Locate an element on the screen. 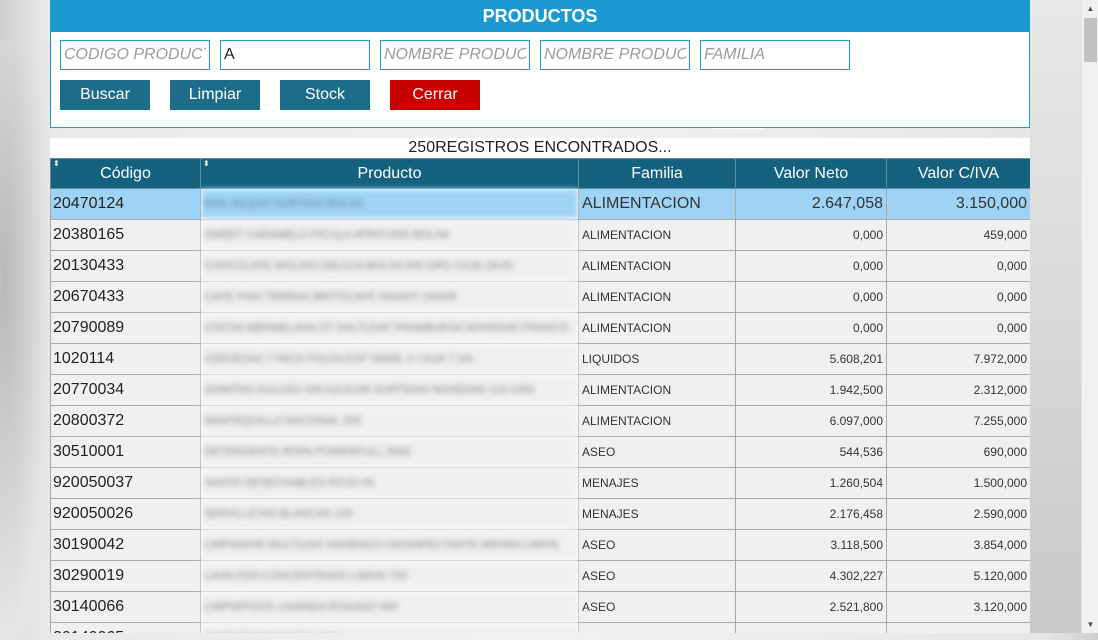 This screenshot has width=1098, height=640. cell-valor-iva: 690,000 is located at coordinates (958, 452).